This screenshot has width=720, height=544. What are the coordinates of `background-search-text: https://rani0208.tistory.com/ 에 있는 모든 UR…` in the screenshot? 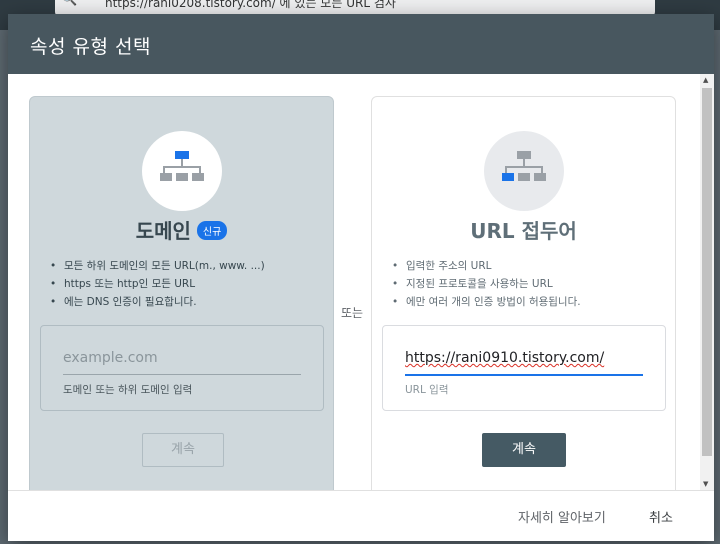 It's located at (250, 5).